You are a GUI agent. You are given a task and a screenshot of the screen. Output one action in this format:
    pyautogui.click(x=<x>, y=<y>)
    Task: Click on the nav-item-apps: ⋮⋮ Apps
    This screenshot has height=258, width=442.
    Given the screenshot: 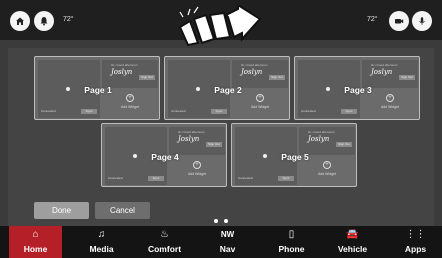 What is the action you would take?
    pyautogui.click(x=415, y=242)
    